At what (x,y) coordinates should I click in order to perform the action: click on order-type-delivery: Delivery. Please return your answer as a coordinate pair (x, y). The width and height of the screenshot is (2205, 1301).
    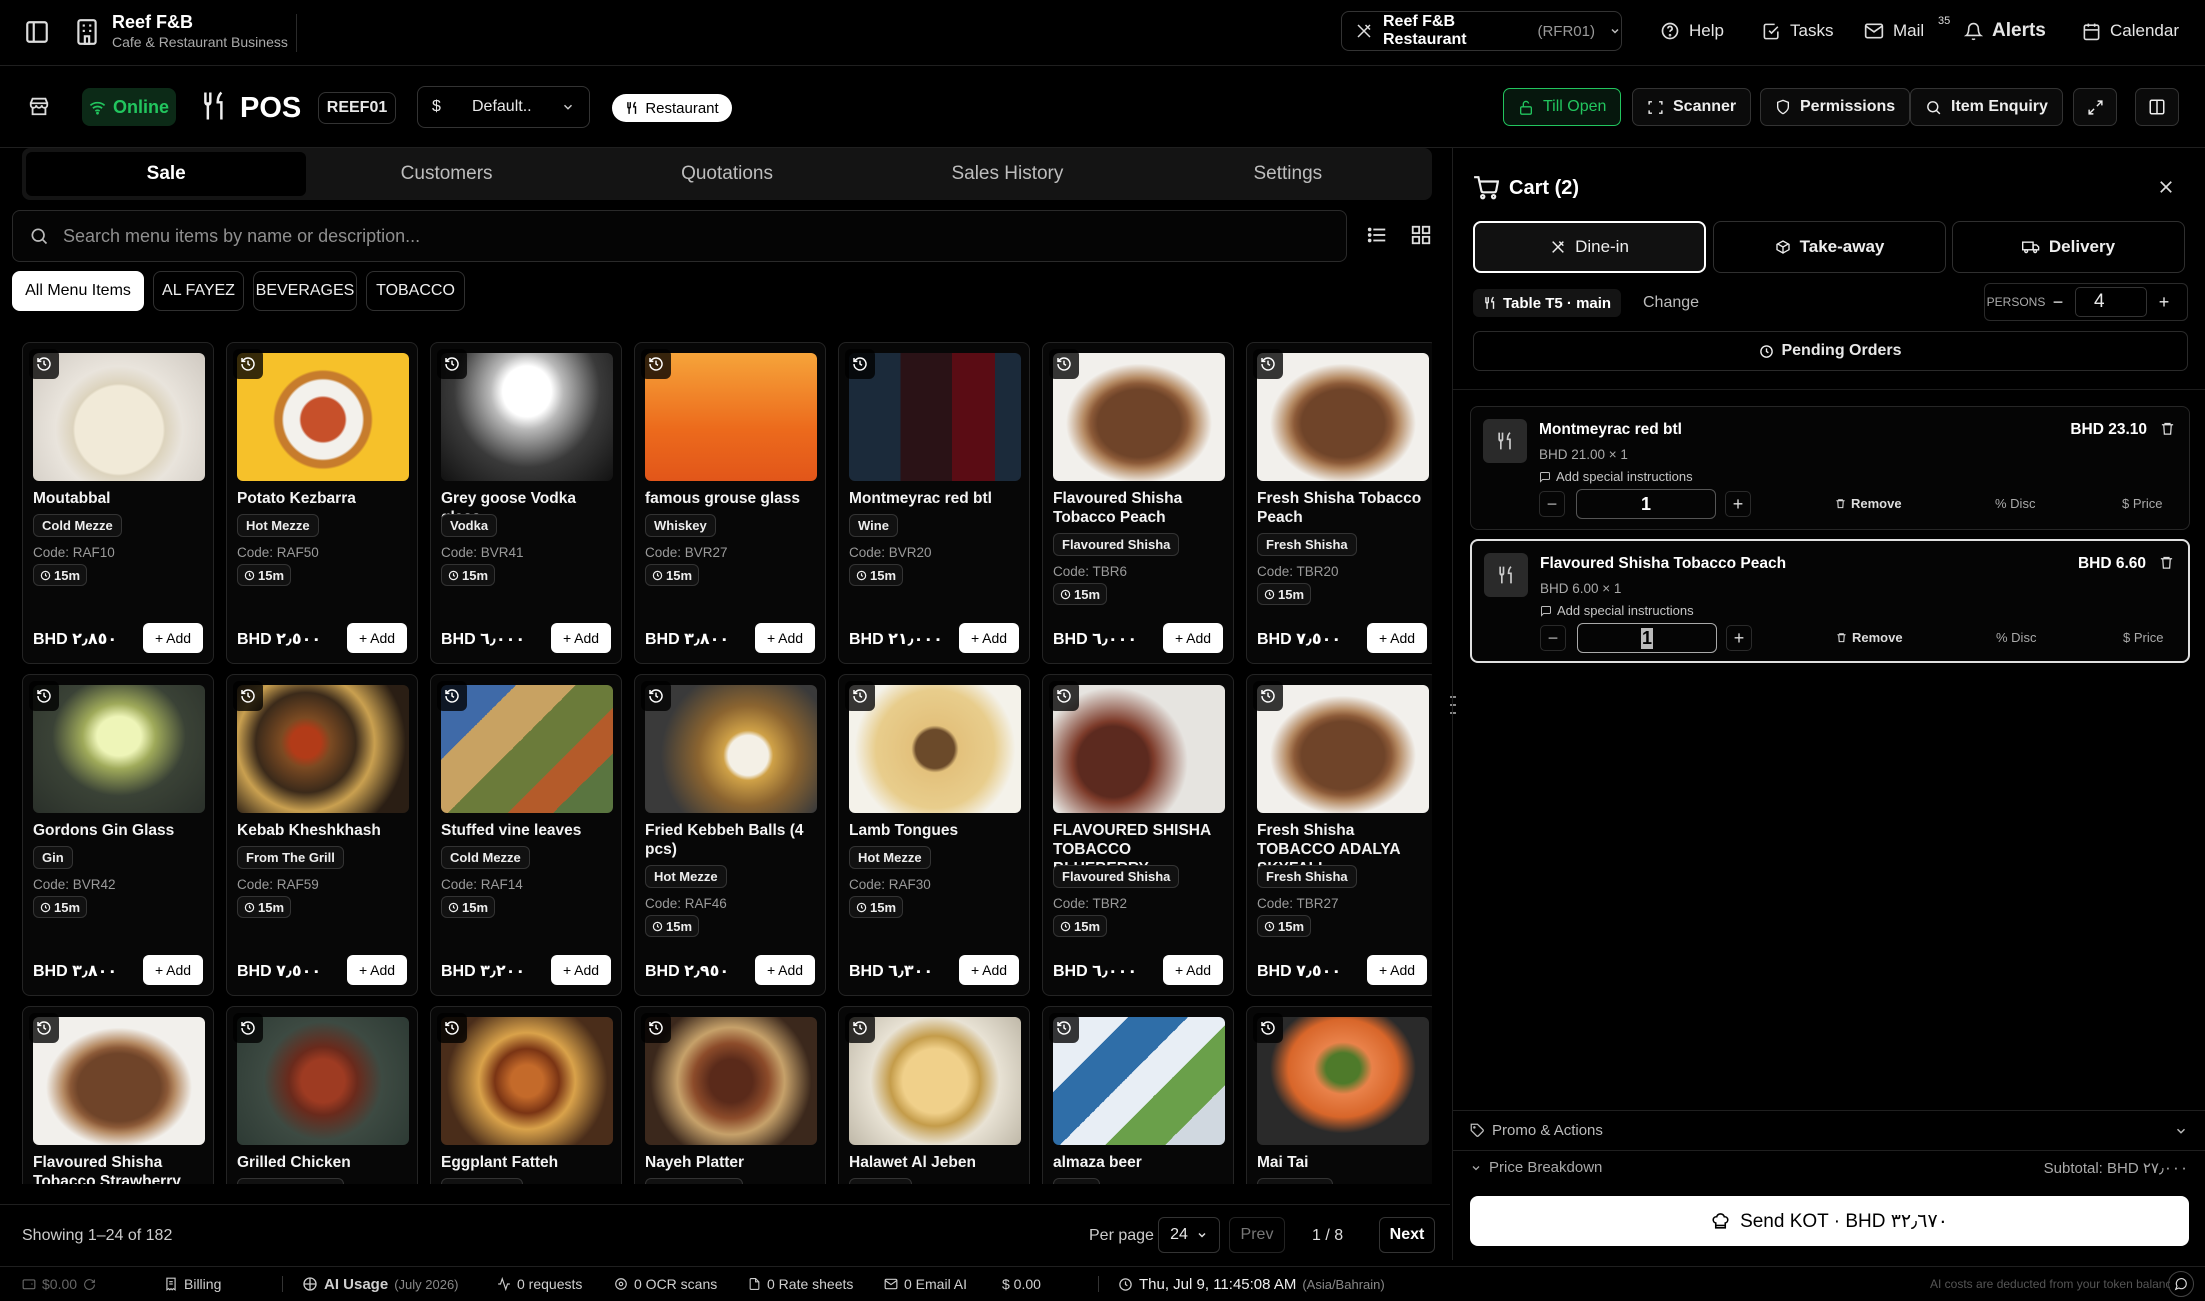
    Looking at the image, I should click on (2068, 247).